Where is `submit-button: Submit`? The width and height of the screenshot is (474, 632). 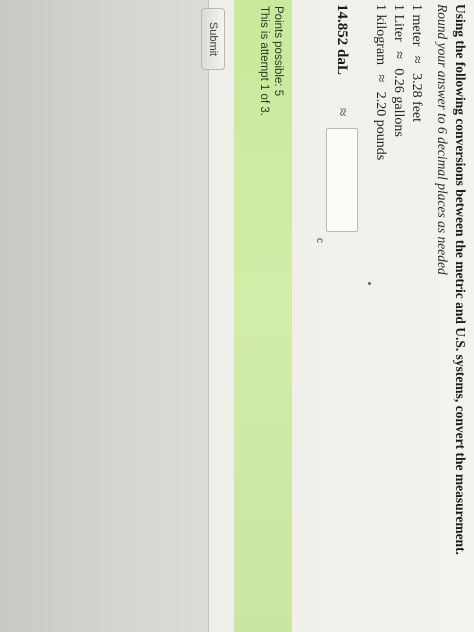 submit-button: Submit is located at coordinates (213, 39).